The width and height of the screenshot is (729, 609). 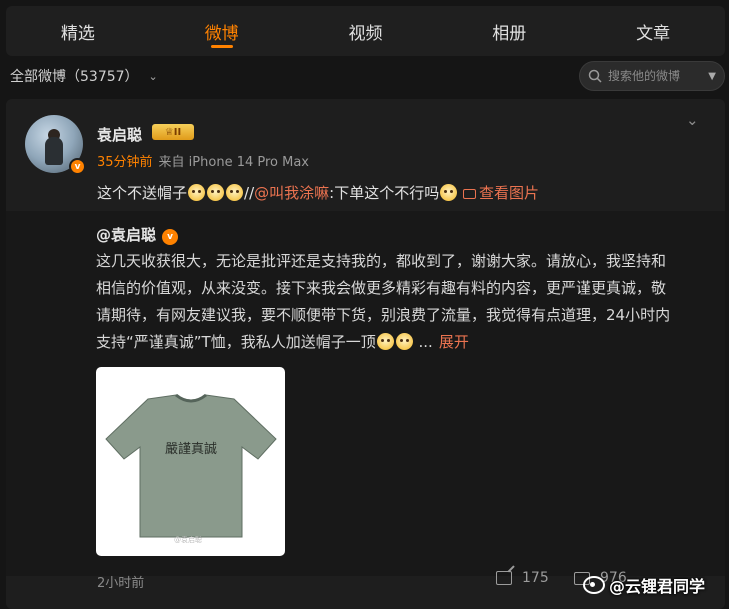 I want to click on all-posts-filter: 全部微博（53757） ⌄, so click(x=84, y=76).